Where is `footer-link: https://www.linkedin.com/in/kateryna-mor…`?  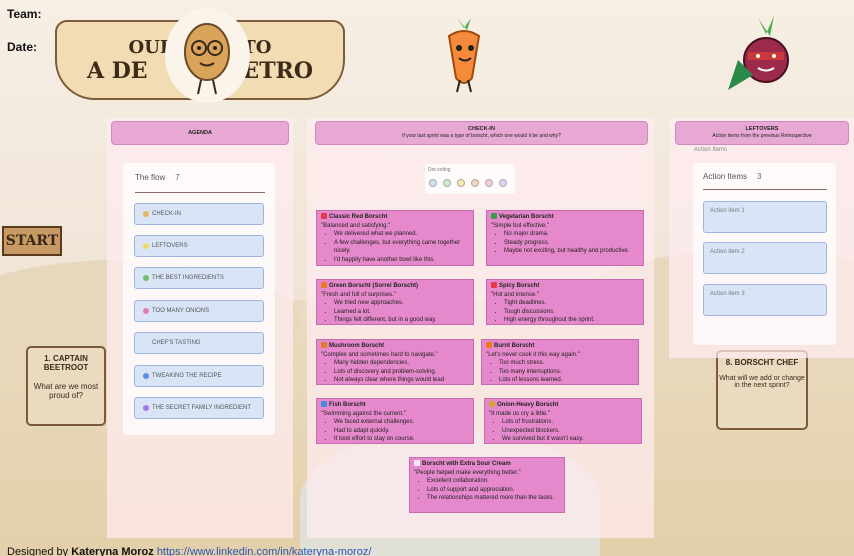 footer-link: https://www.linkedin.com/in/kateryna-mor… is located at coordinates (264, 551).